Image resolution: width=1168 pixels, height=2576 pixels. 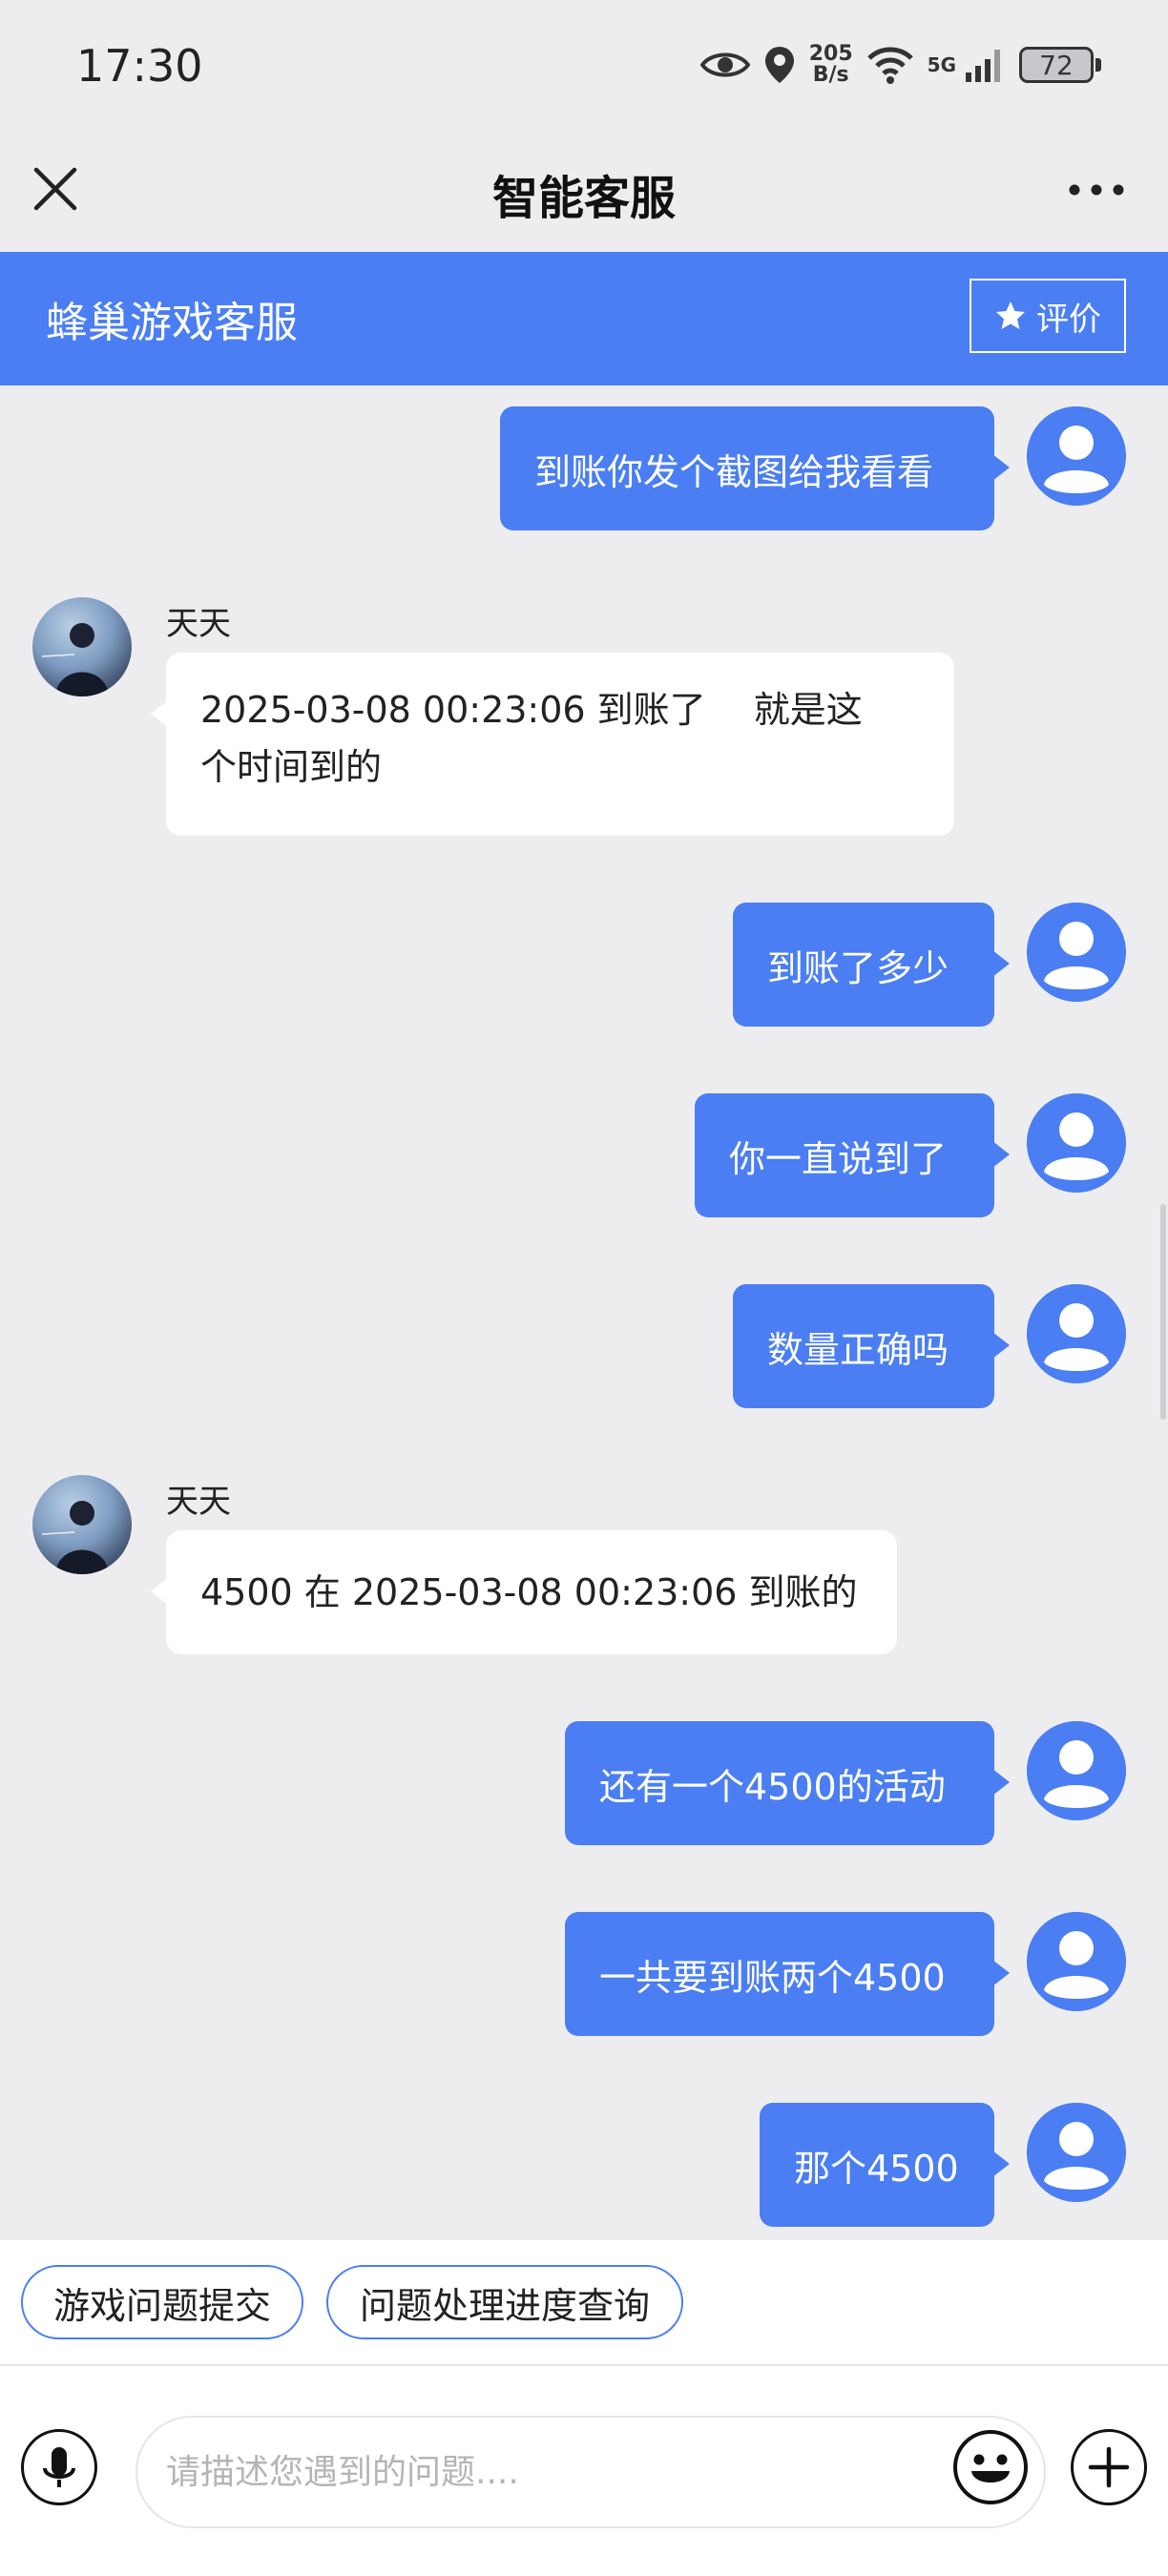 I want to click on emoji-icon, so click(x=990, y=2467).